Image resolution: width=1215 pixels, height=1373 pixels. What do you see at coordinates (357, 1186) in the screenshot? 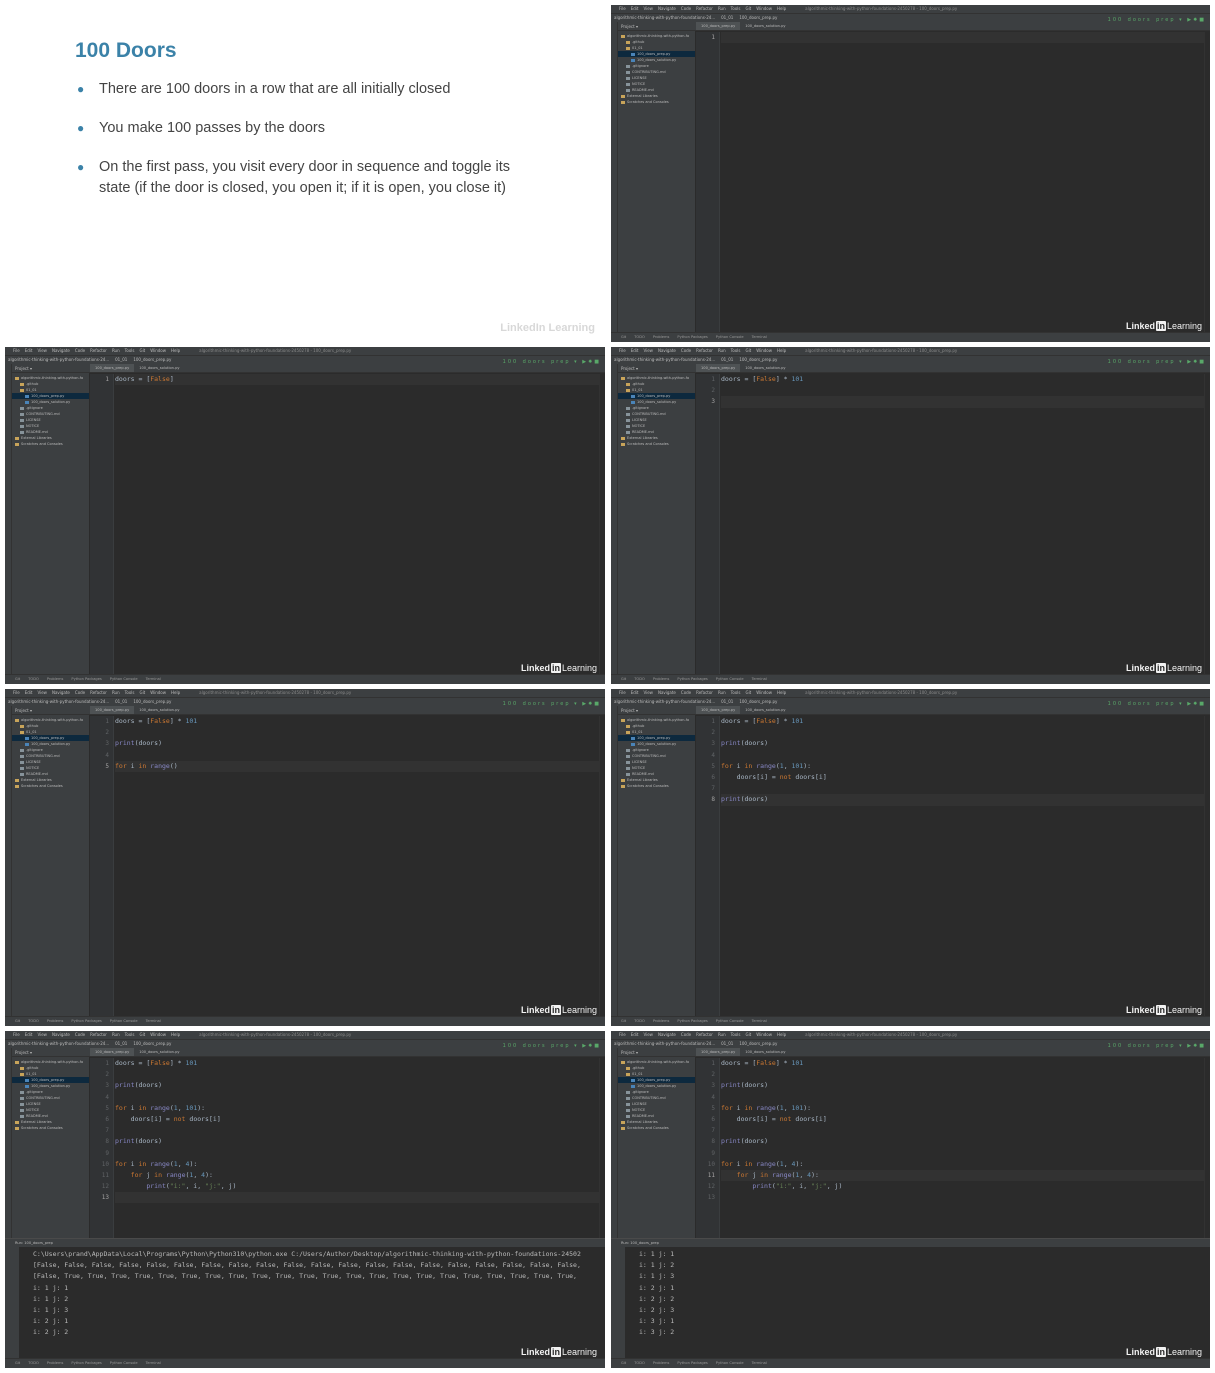
I see `code-line: print("i:", i, "j:", j)` at bounding box center [357, 1186].